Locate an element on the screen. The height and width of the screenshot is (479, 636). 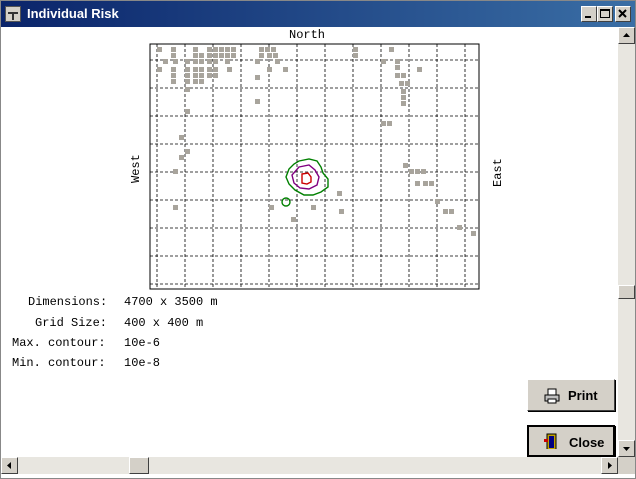
horizontal-scrollbar is located at coordinates (309, 465).